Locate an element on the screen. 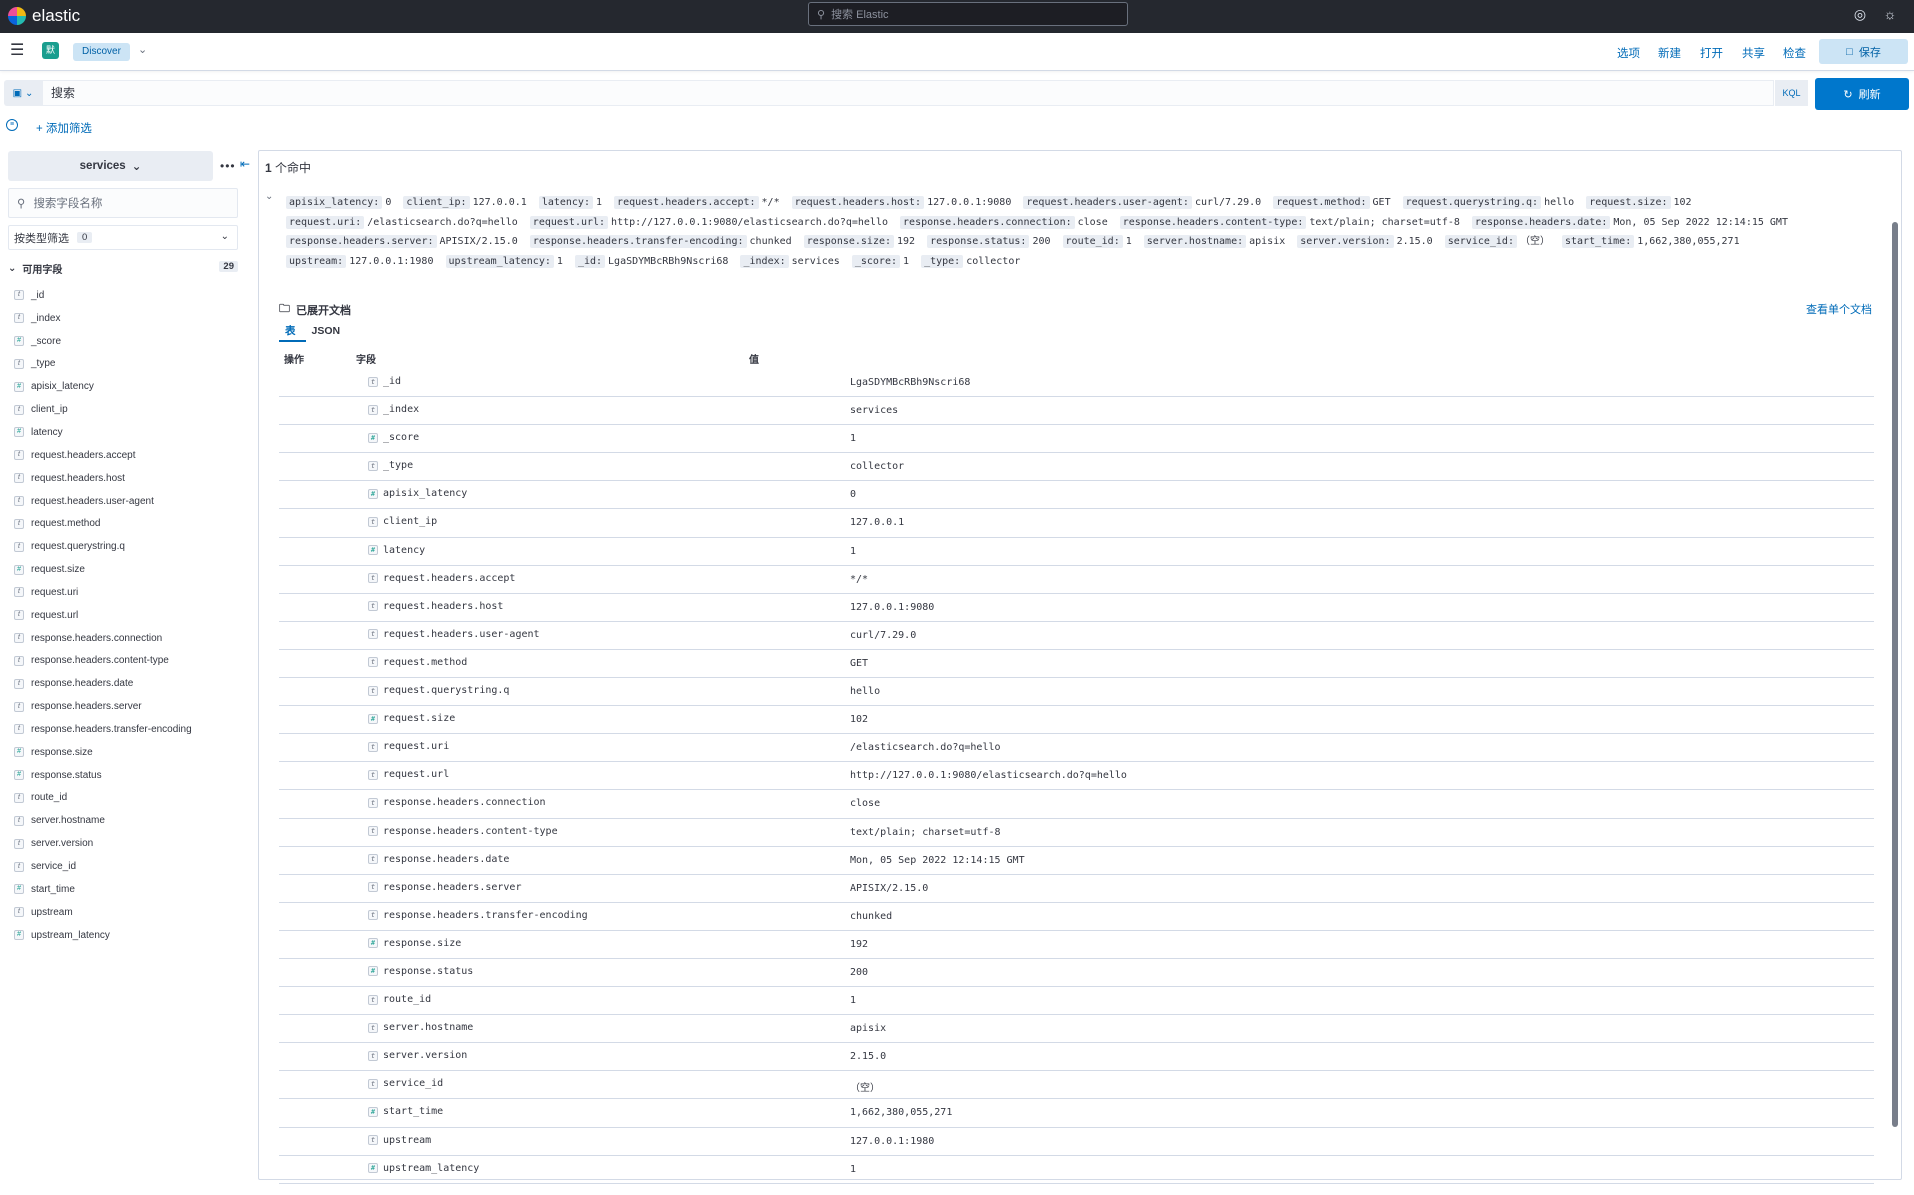  field-item: #request.size is located at coordinates (129, 569).